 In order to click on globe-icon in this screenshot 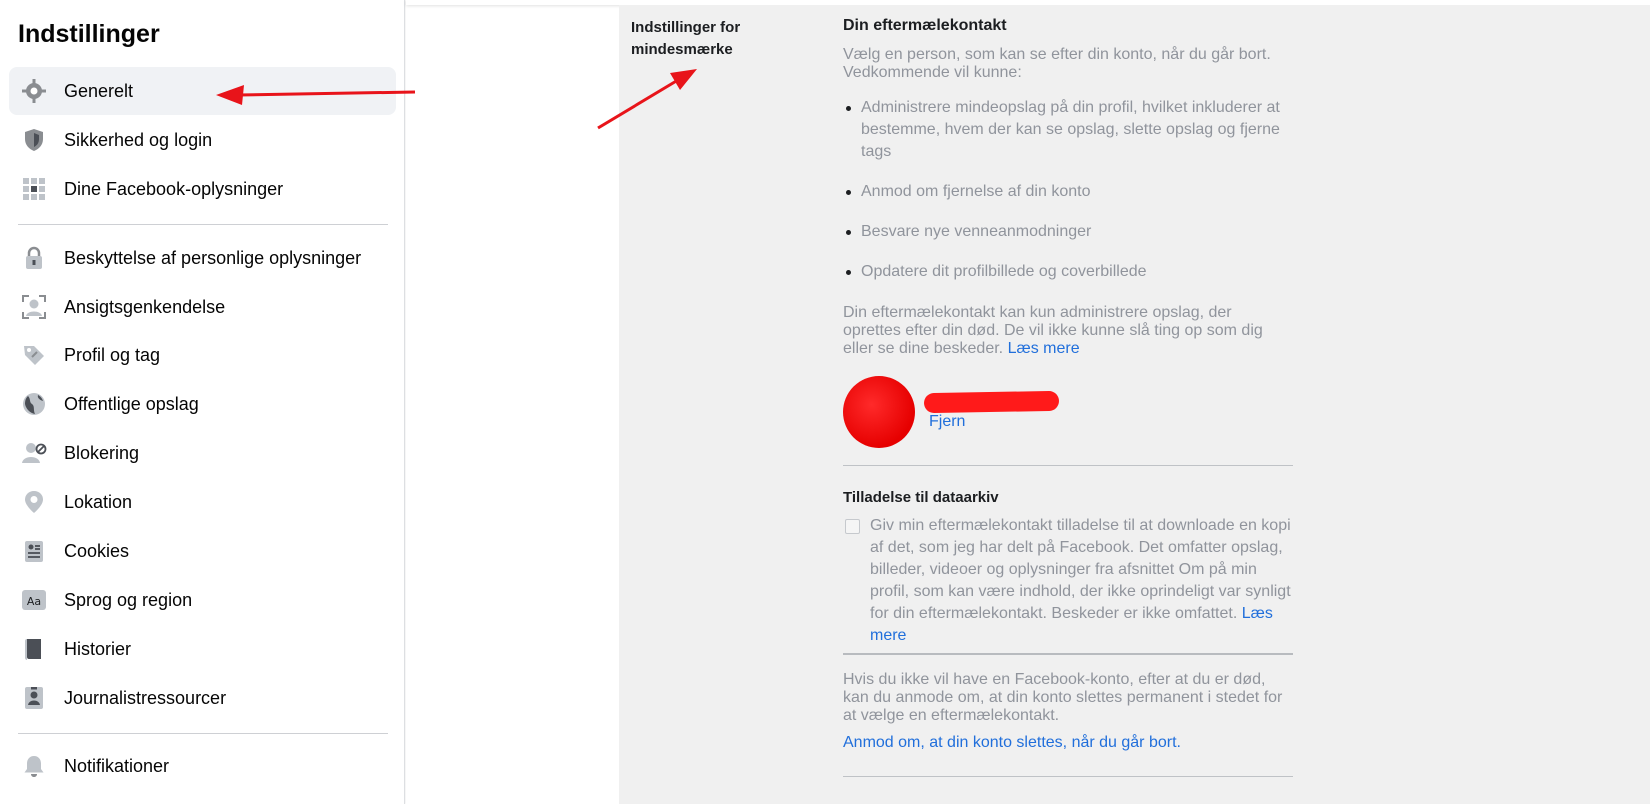, I will do `click(34, 404)`.